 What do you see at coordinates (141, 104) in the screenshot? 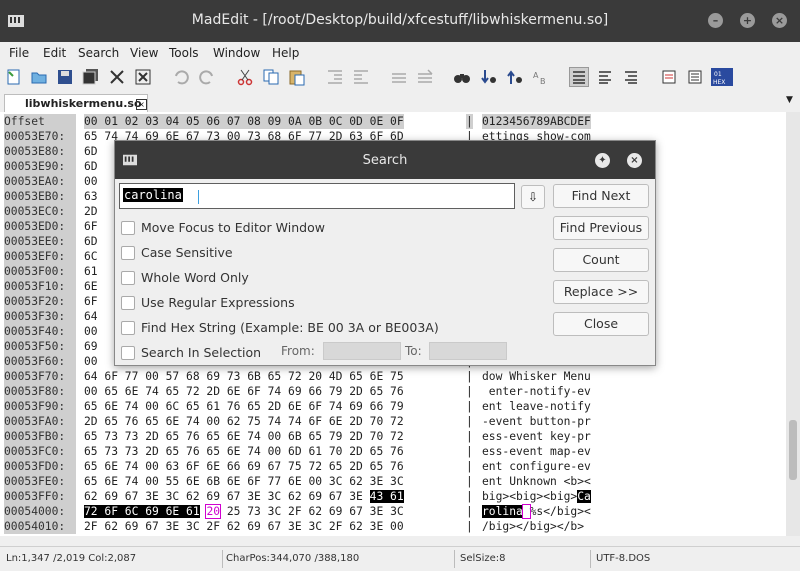
I see `tab-close-icon: ×` at bounding box center [141, 104].